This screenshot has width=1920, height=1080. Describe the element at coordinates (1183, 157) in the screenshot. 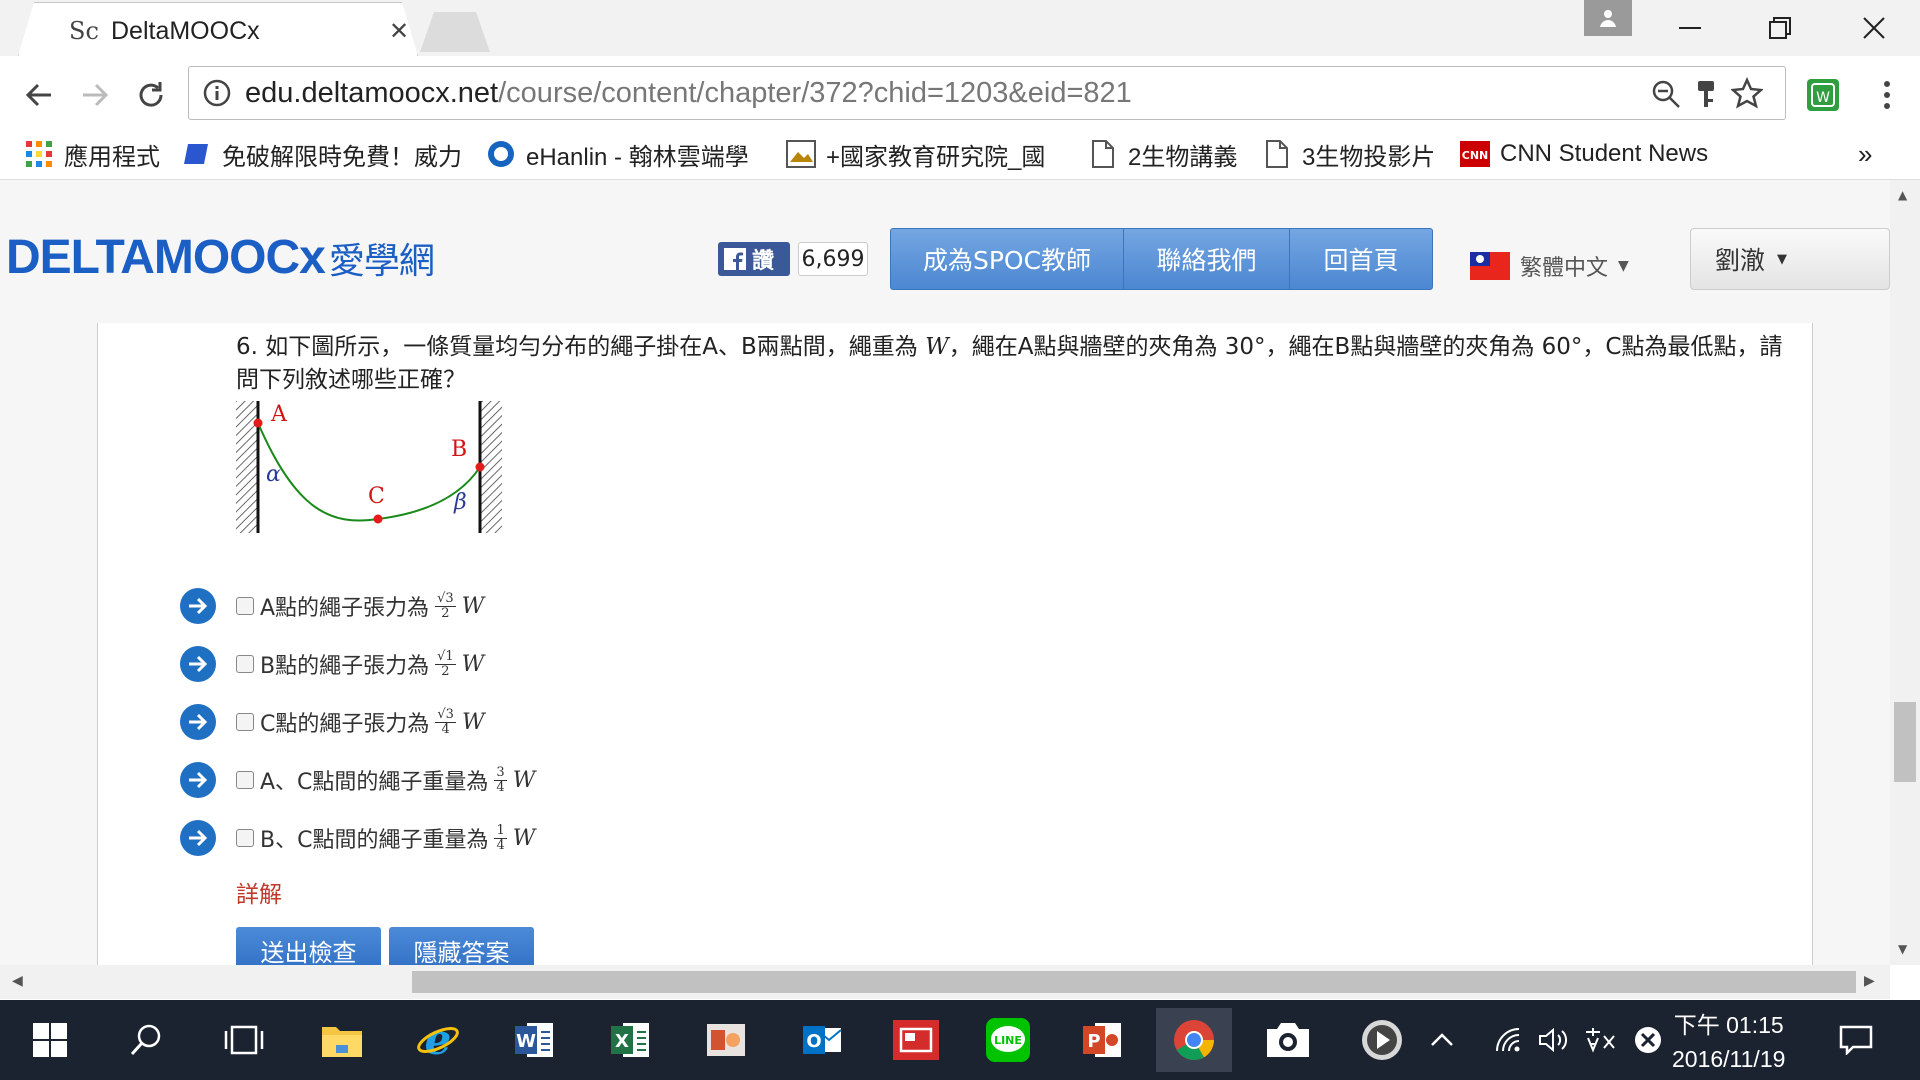

I see `bookmark-label: 2生物講義` at that location.